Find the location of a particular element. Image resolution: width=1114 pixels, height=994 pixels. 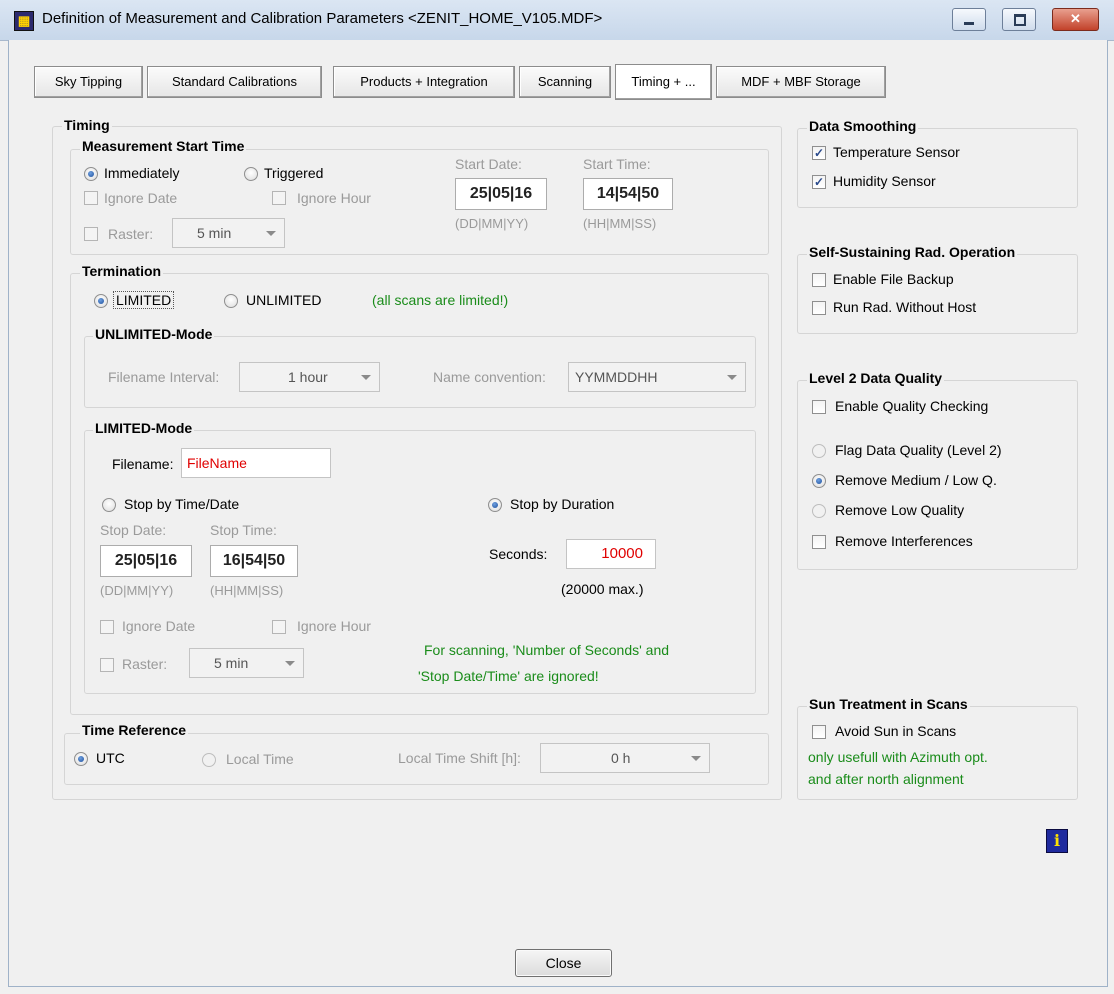

tab-products-integration: Products + Integration is located at coordinates (424, 82).